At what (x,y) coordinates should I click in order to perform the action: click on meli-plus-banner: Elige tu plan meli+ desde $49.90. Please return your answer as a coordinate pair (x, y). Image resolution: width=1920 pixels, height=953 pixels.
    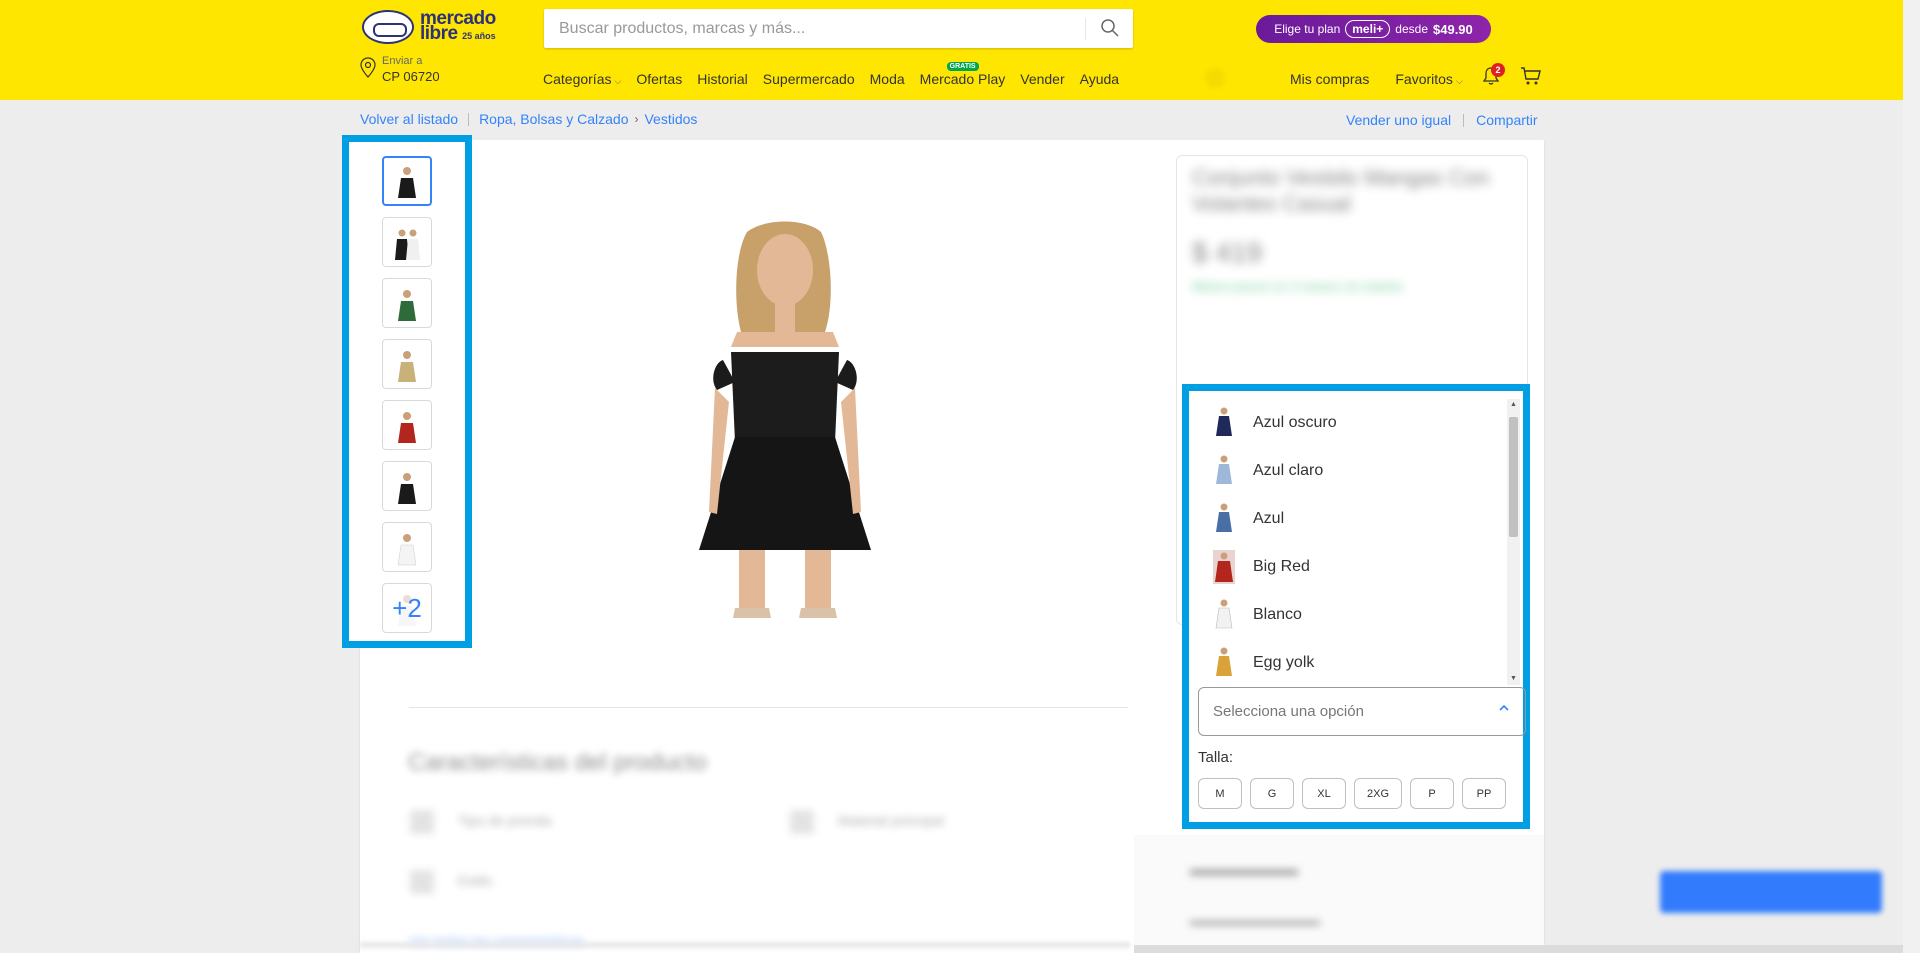
    Looking at the image, I should click on (1373, 29).